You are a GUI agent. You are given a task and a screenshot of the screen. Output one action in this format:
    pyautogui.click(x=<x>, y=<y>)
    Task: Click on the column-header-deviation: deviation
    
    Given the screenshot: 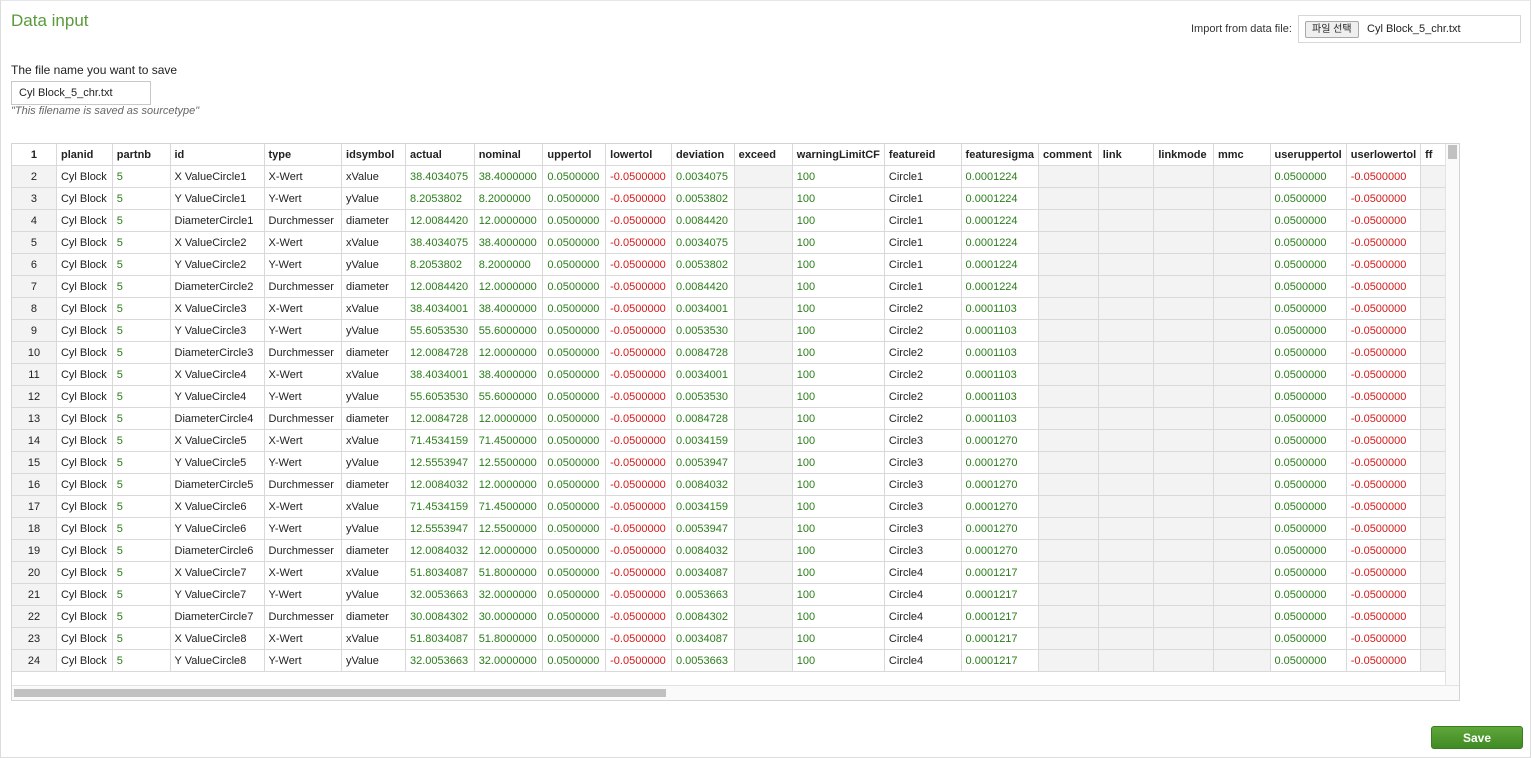 What is the action you would take?
    pyautogui.click(x=702, y=155)
    